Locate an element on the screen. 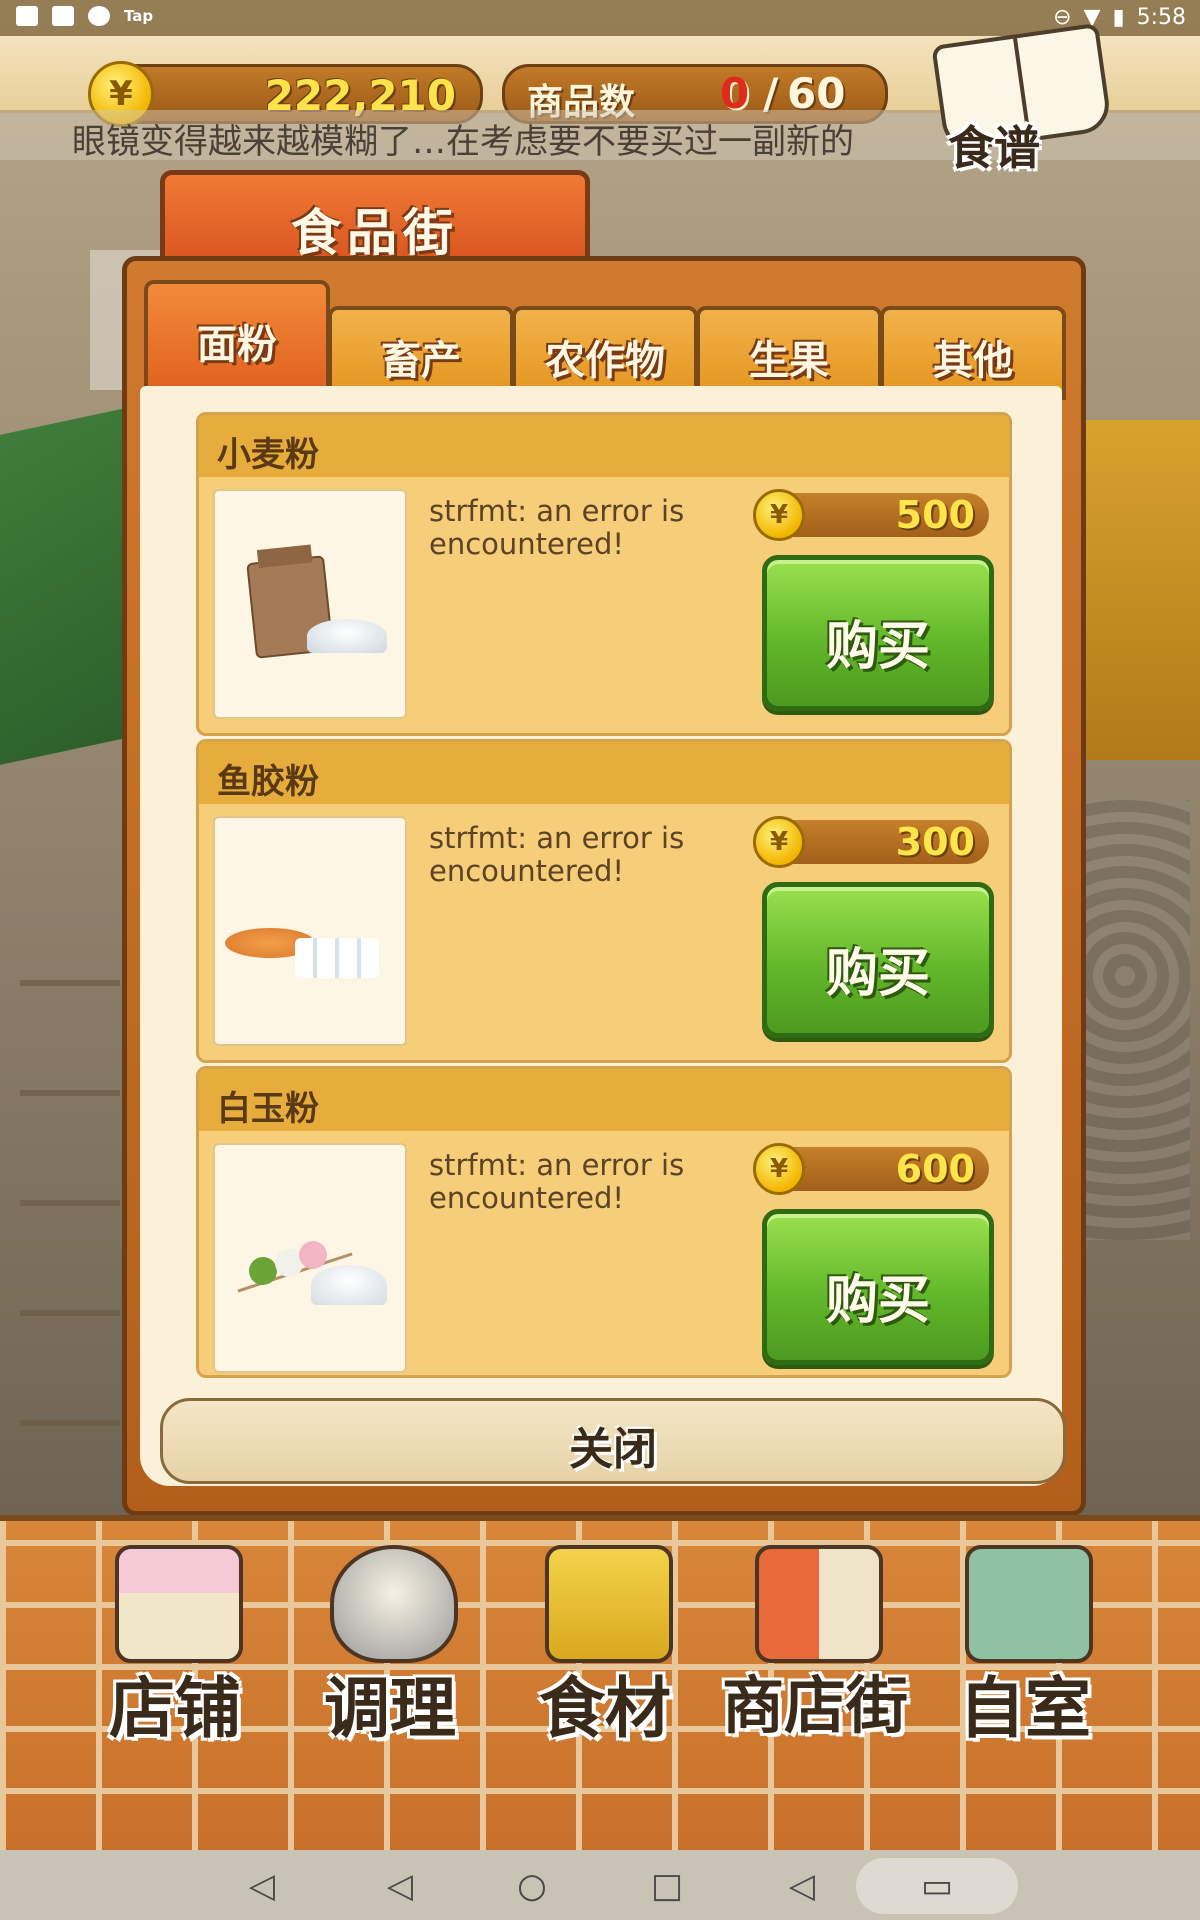  close-label: 关闭 is located at coordinates (613, 1449).